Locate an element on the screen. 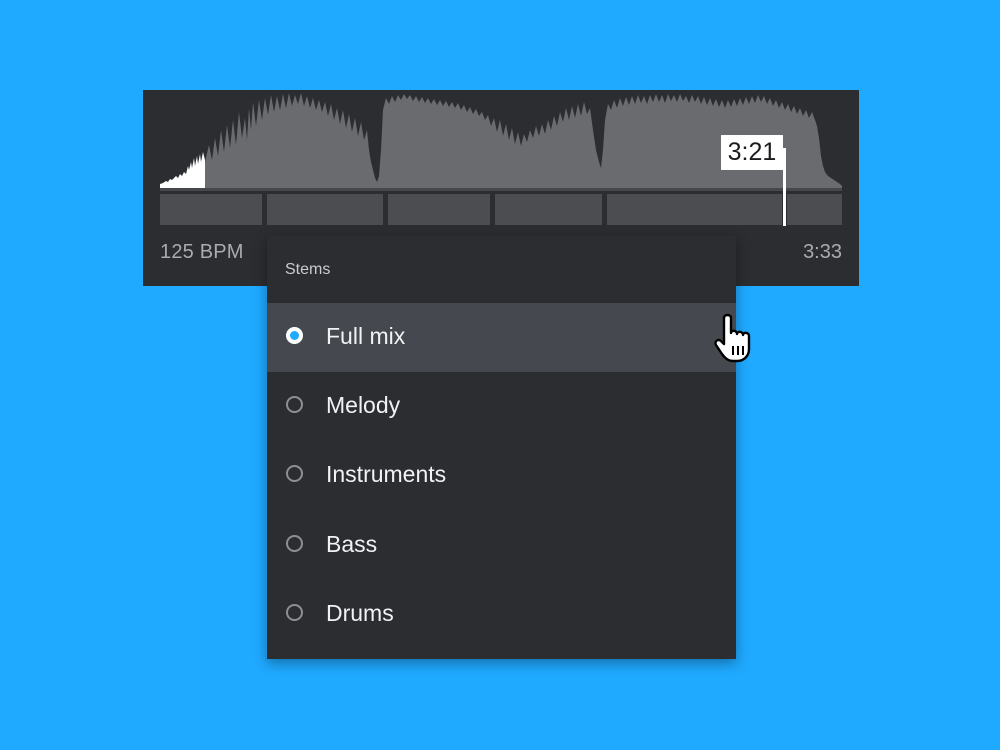  playhead-time-badge: 3:21 is located at coordinates (752, 152).